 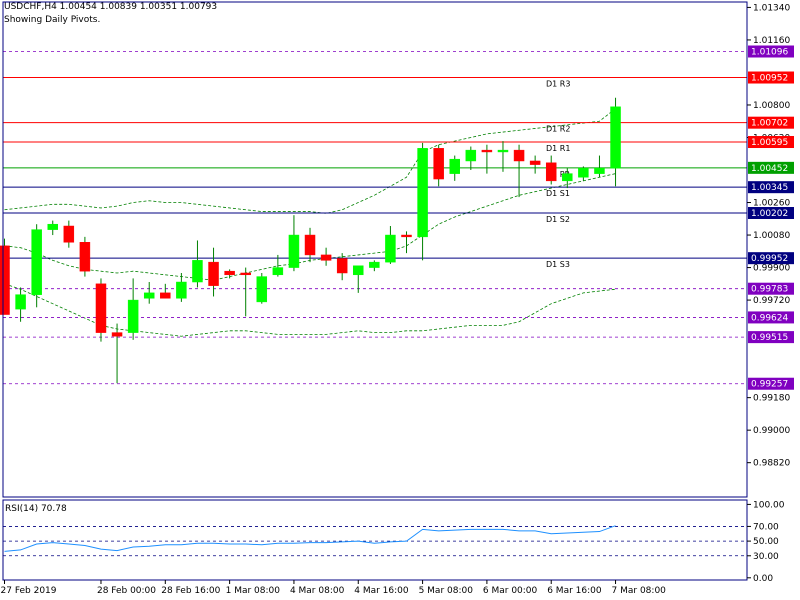 What do you see at coordinates (771, 399) in the screenshot?
I see `price-tick-label: 0.99180` at bounding box center [771, 399].